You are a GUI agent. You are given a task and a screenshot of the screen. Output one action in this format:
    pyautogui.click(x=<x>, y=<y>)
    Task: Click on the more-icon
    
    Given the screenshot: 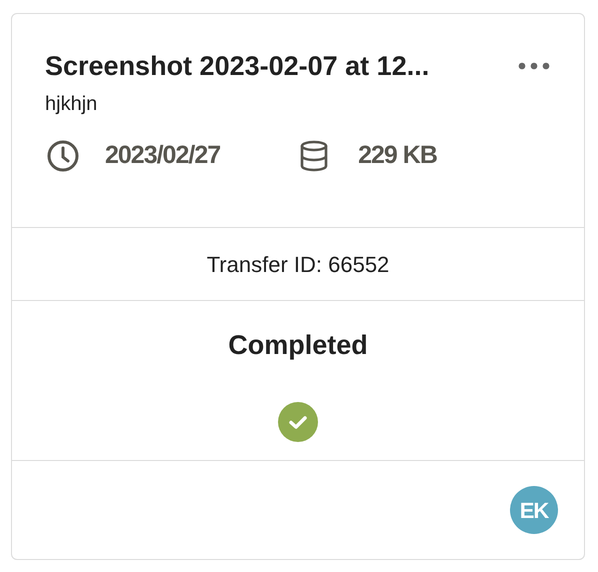 What is the action you would take?
    pyautogui.click(x=534, y=66)
    